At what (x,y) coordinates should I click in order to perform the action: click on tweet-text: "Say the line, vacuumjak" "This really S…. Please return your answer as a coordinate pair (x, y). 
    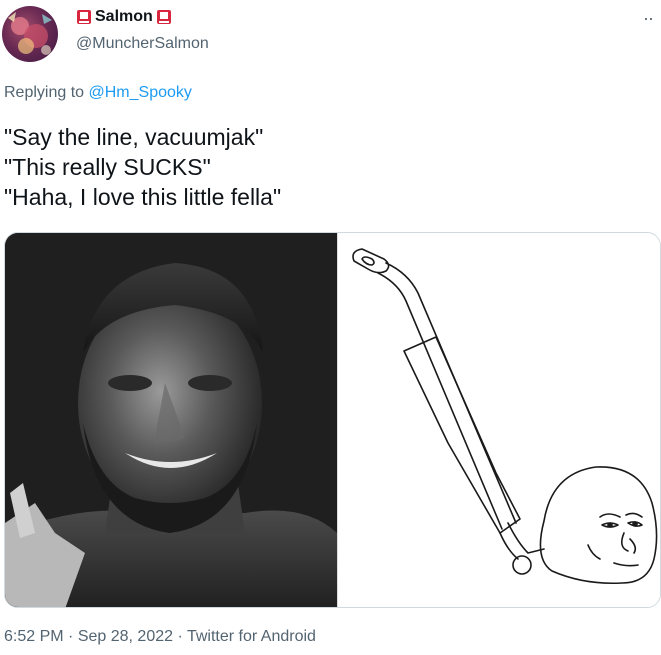
    Looking at the image, I should click on (142, 167).